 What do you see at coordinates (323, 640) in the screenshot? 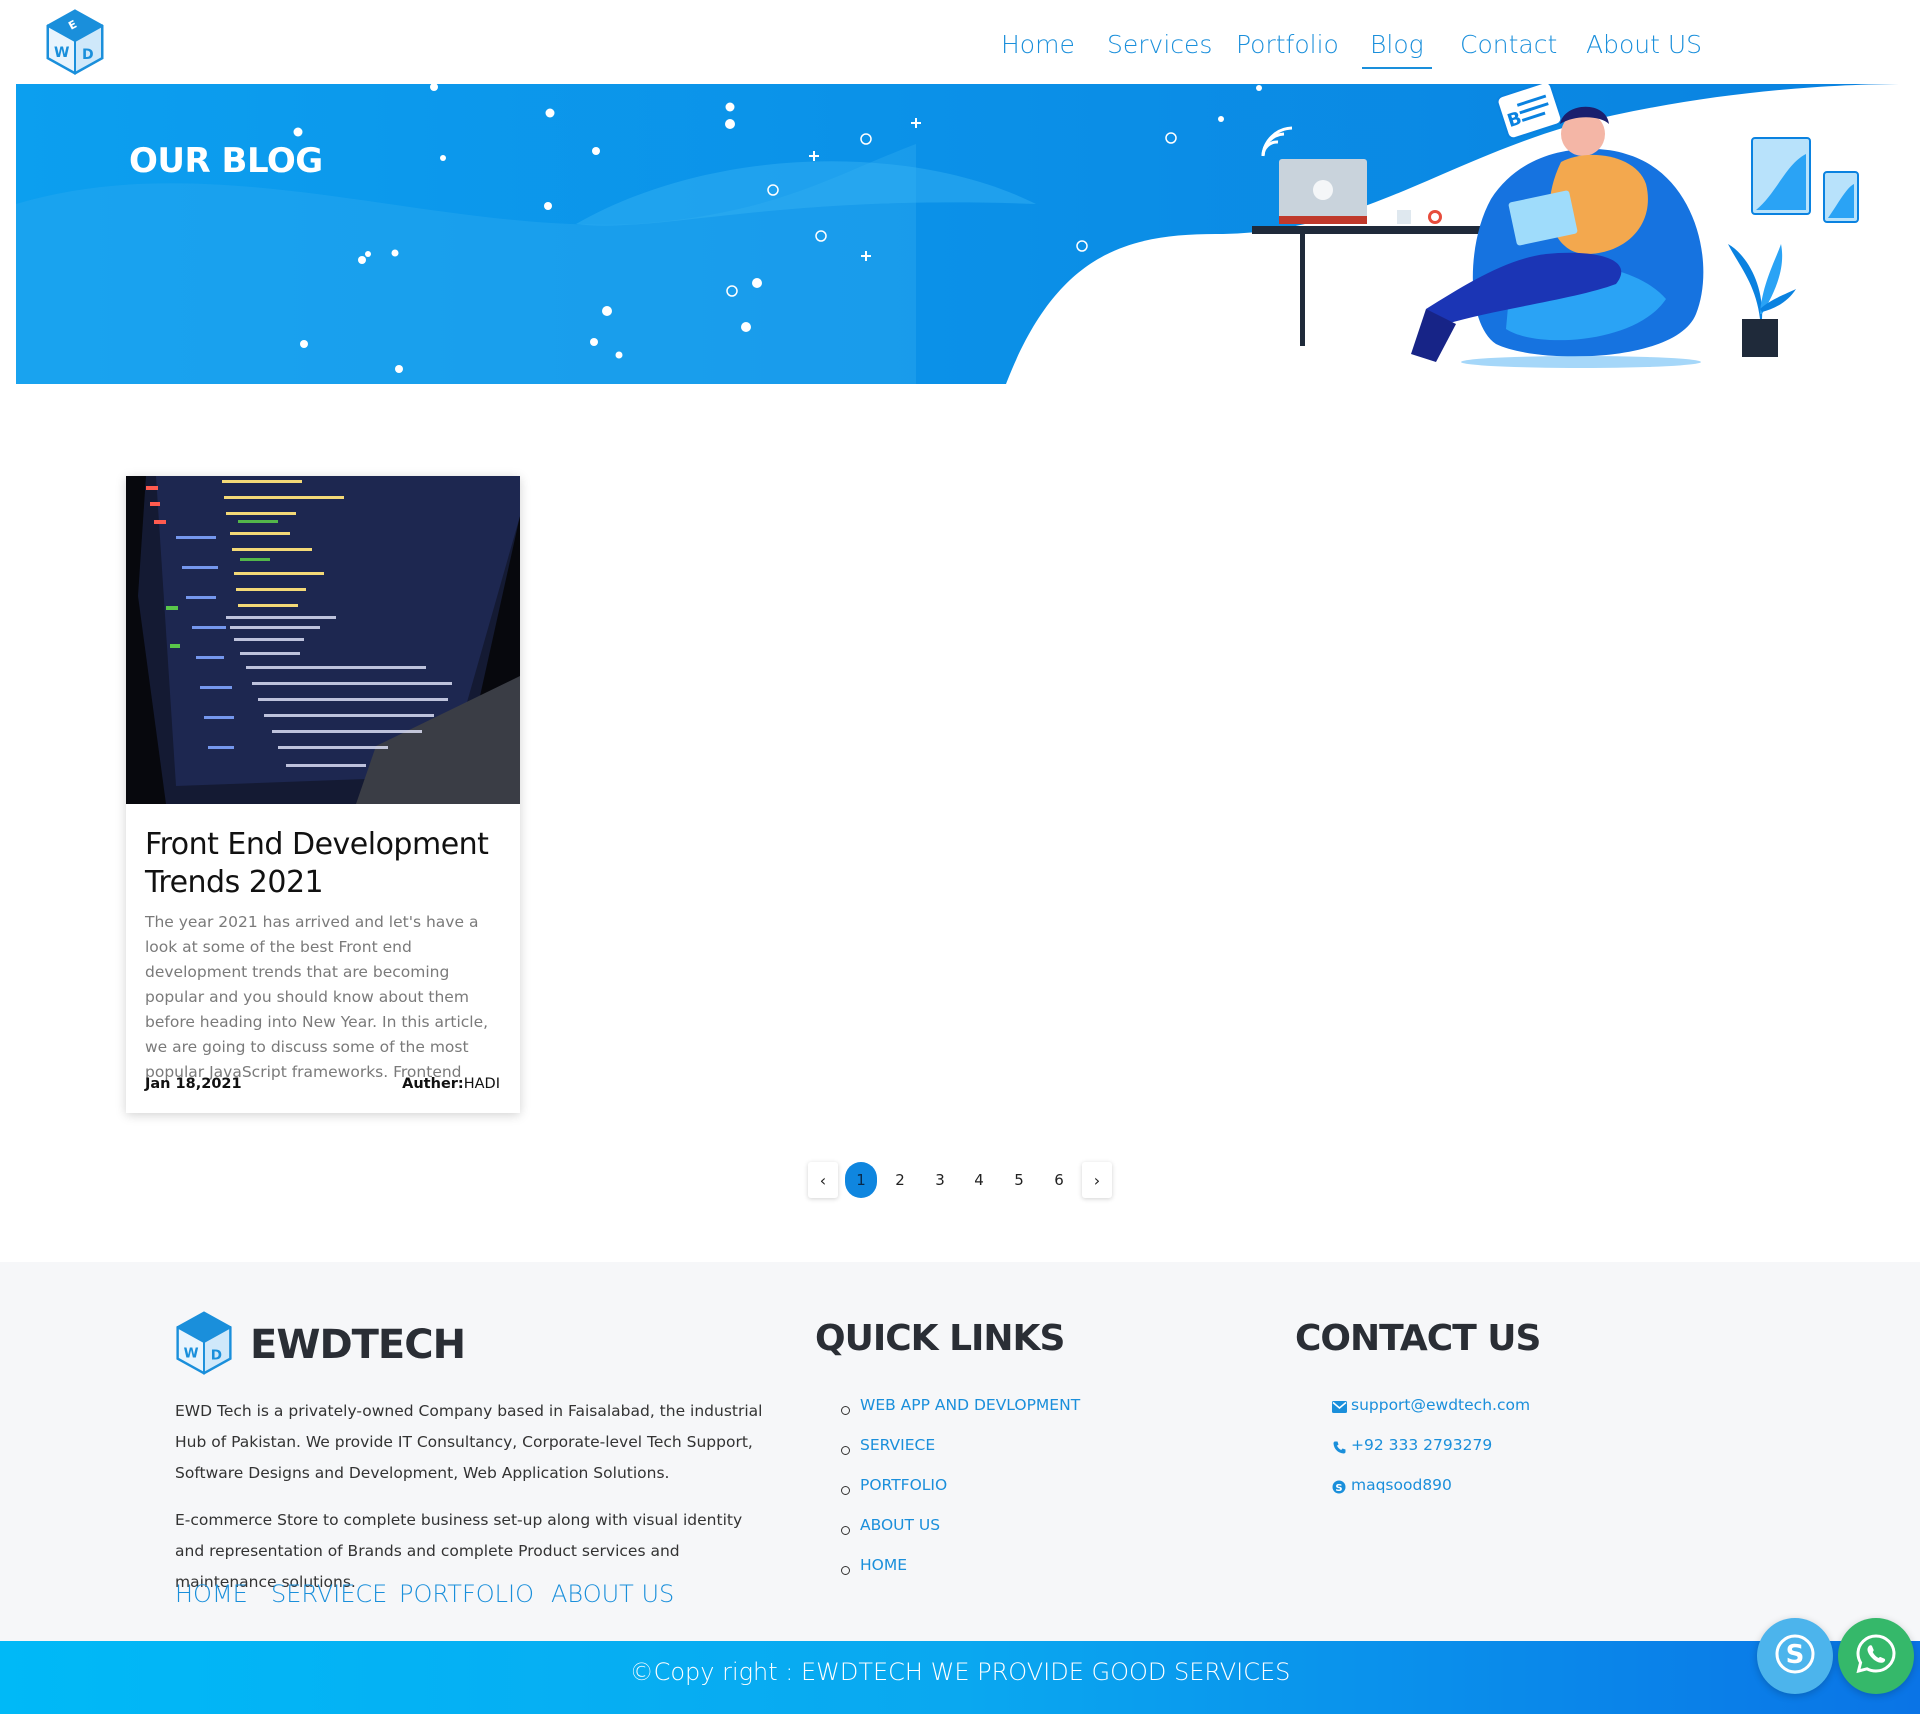
I see `code-screen-photo` at bounding box center [323, 640].